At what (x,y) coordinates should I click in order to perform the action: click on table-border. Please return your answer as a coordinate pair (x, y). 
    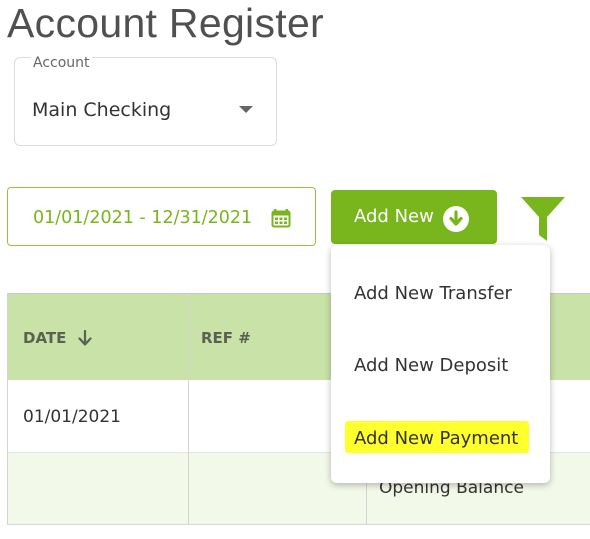
    Looking at the image, I should click on (7, 409).